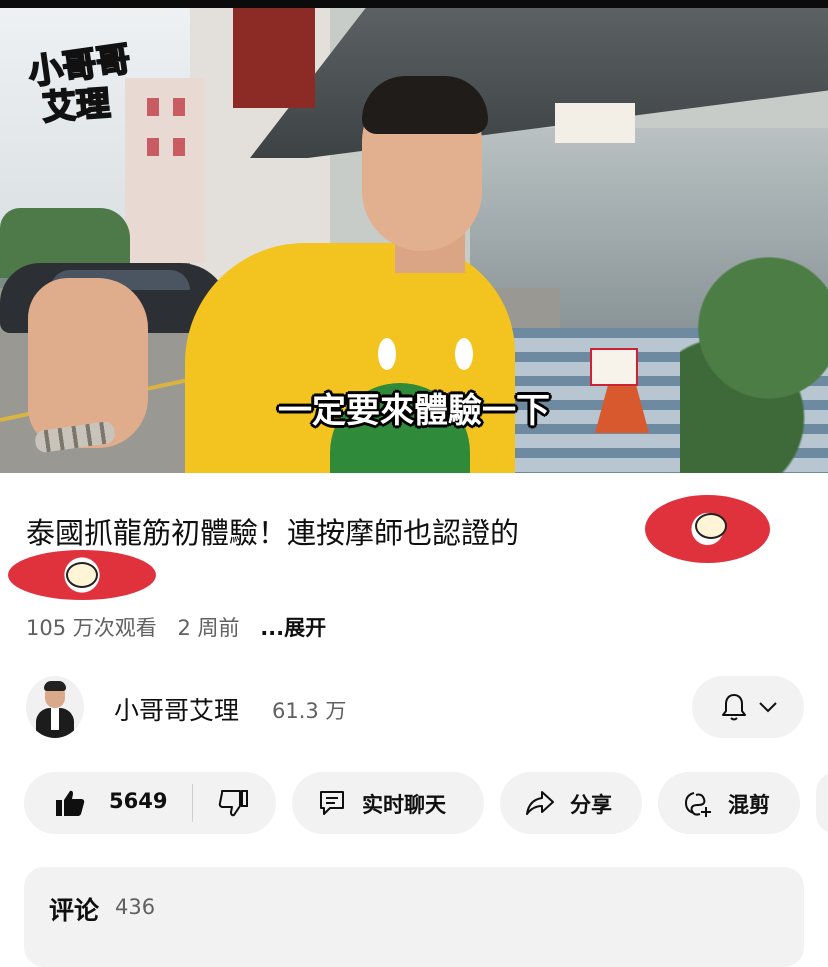 The width and height of the screenshot is (828, 967). I want to click on dislike-button, so click(234, 803).